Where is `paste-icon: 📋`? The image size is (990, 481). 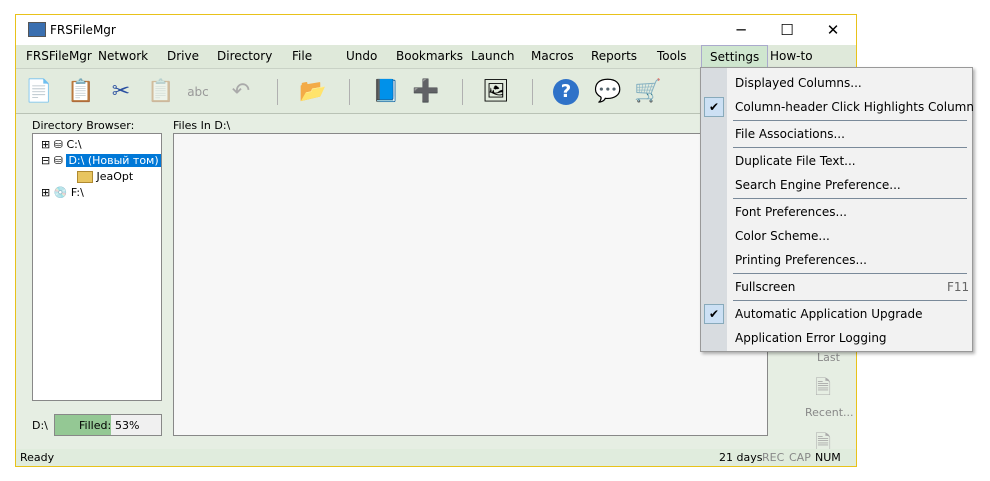
paste-icon: 📋 is located at coordinates (81, 92).